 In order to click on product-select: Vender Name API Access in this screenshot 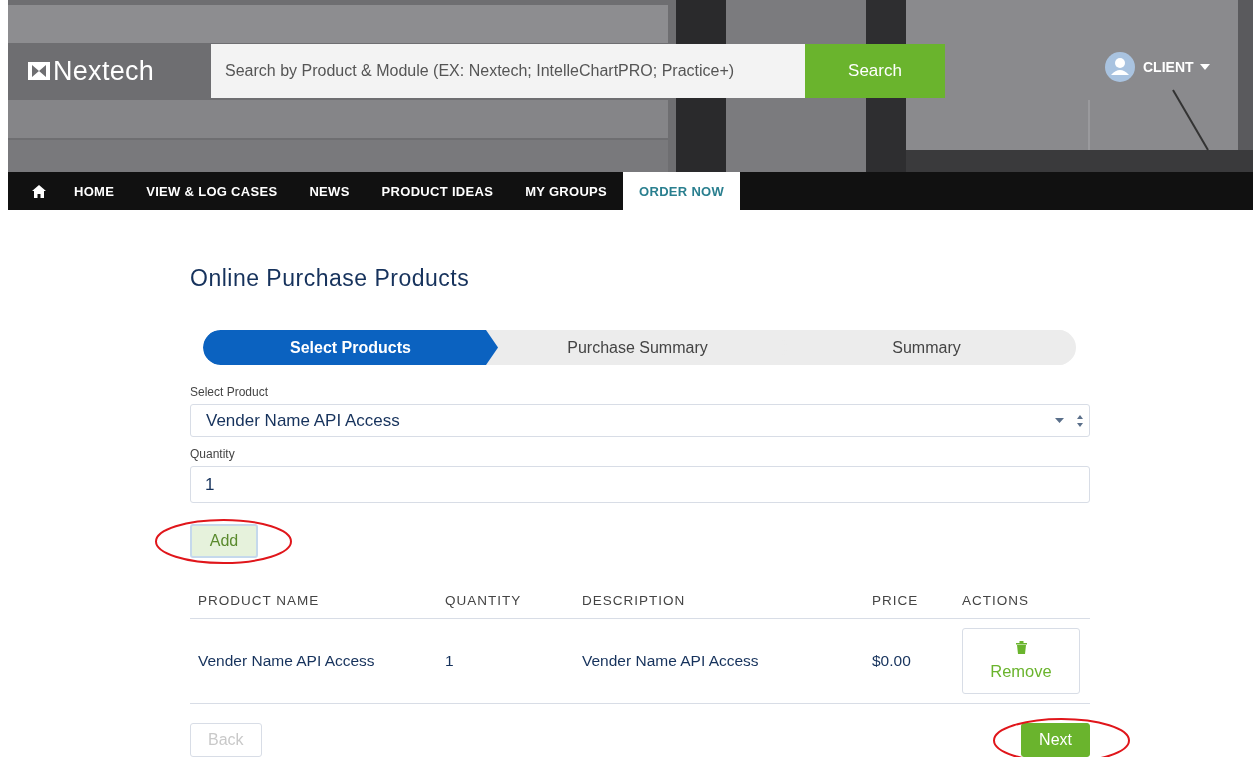, I will do `click(640, 420)`.